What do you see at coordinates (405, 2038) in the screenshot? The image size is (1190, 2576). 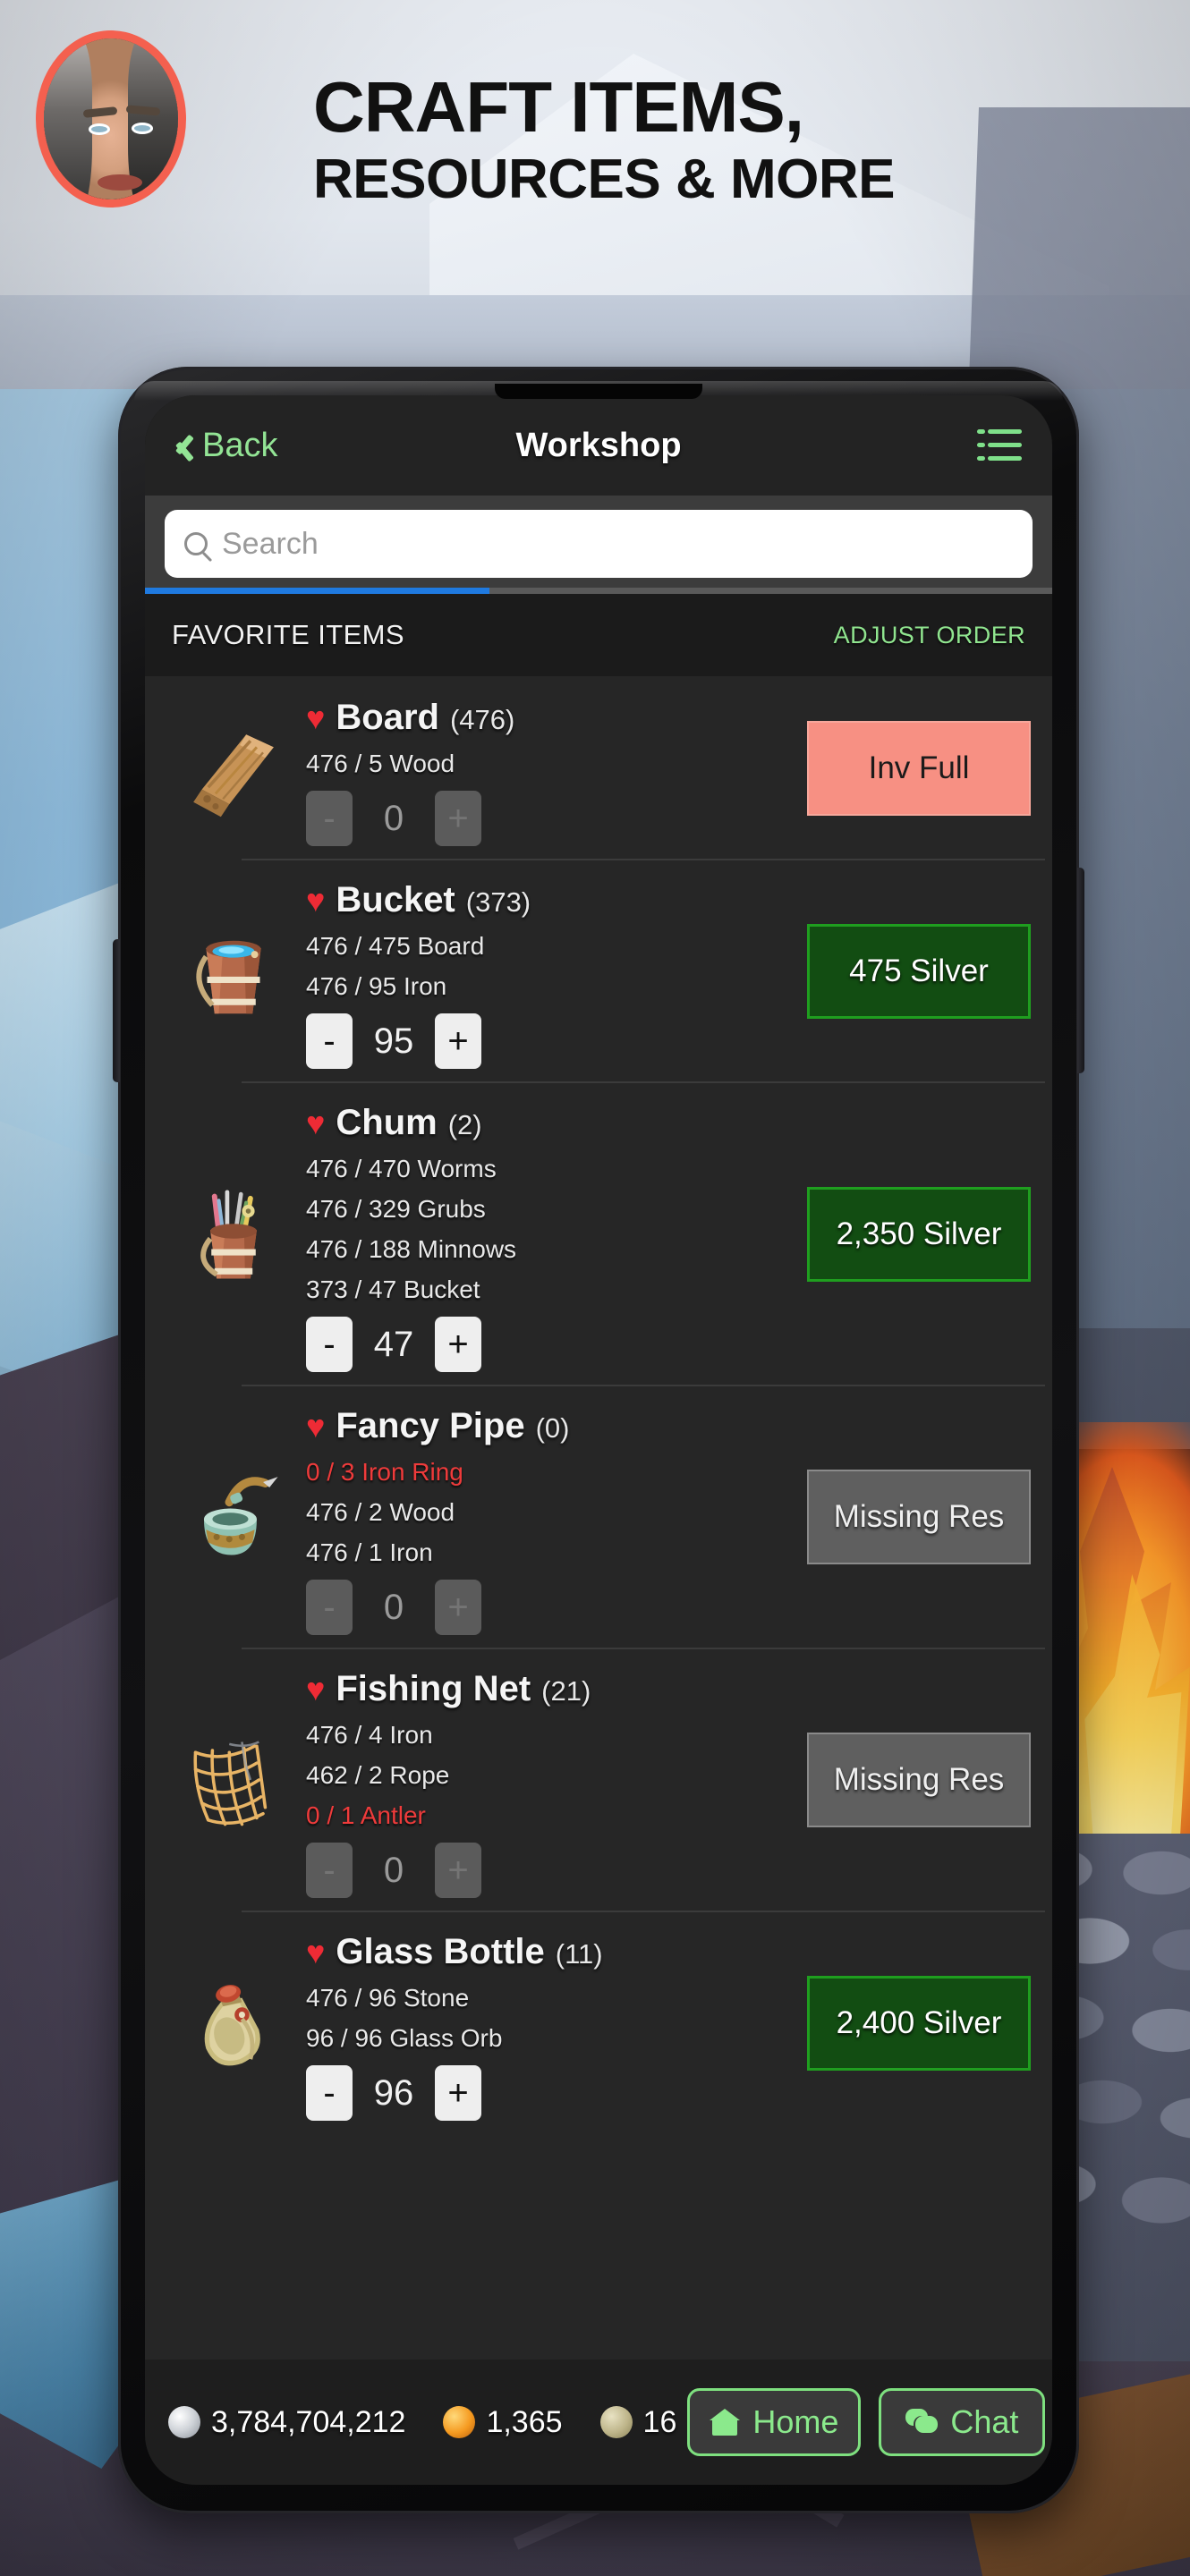 I see `item-requirement: 96 / 96 Glass Orb` at bounding box center [405, 2038].